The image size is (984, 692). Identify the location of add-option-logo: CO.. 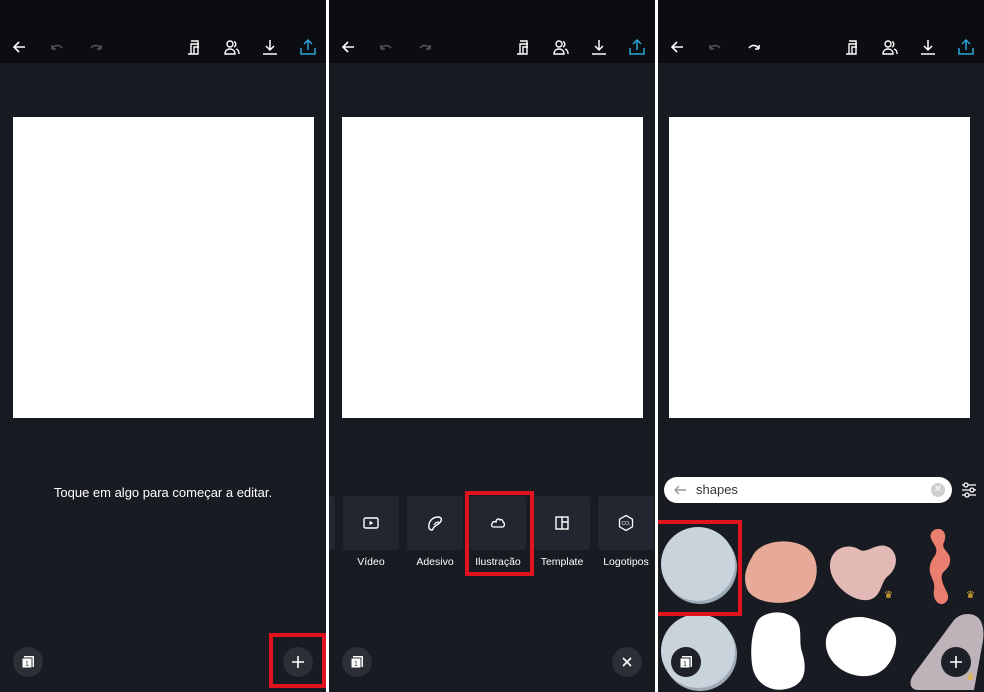
(626, 523).